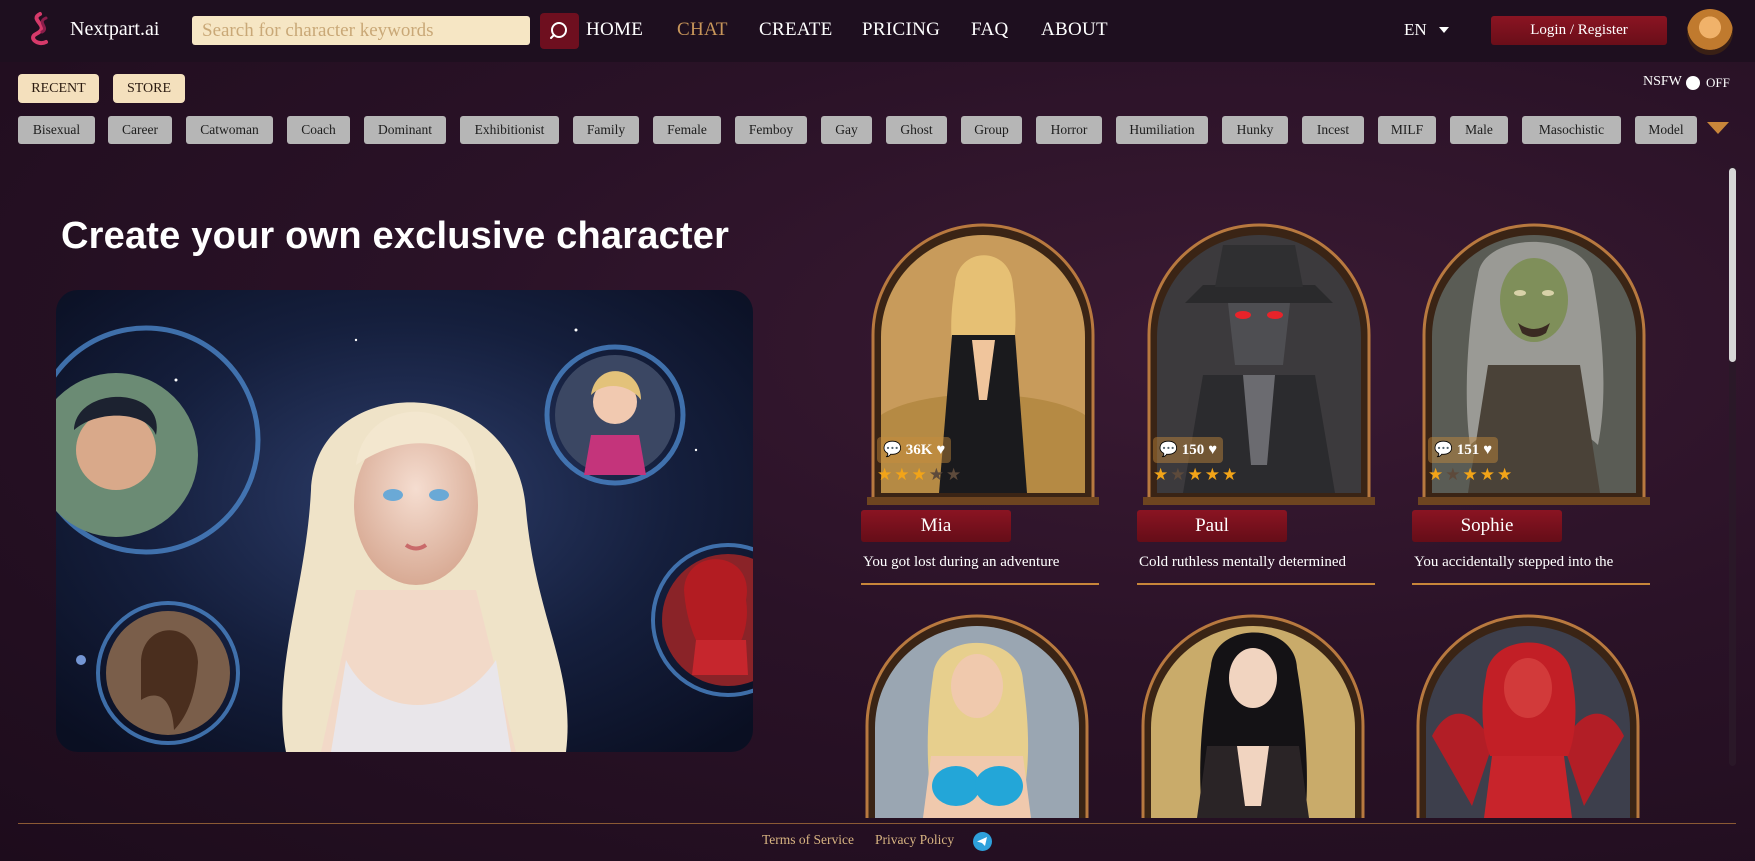  I want to click on tag-family: Family, so click(606, 130).